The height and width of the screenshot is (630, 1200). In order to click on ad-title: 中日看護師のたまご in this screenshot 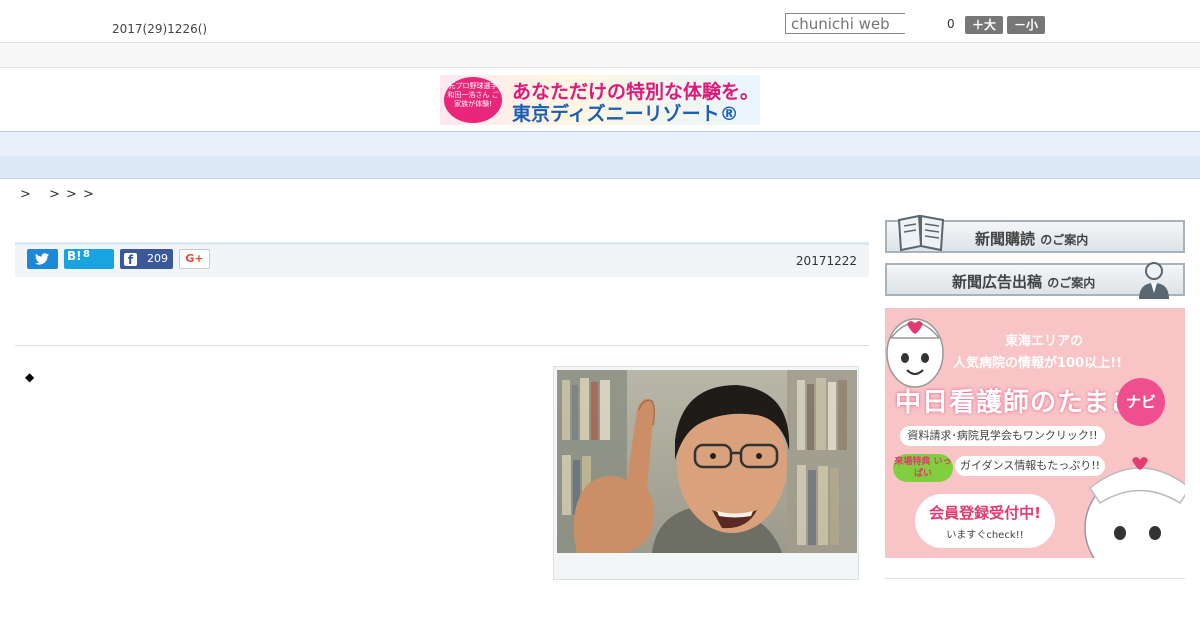, I will do `click(1016, 403)`.